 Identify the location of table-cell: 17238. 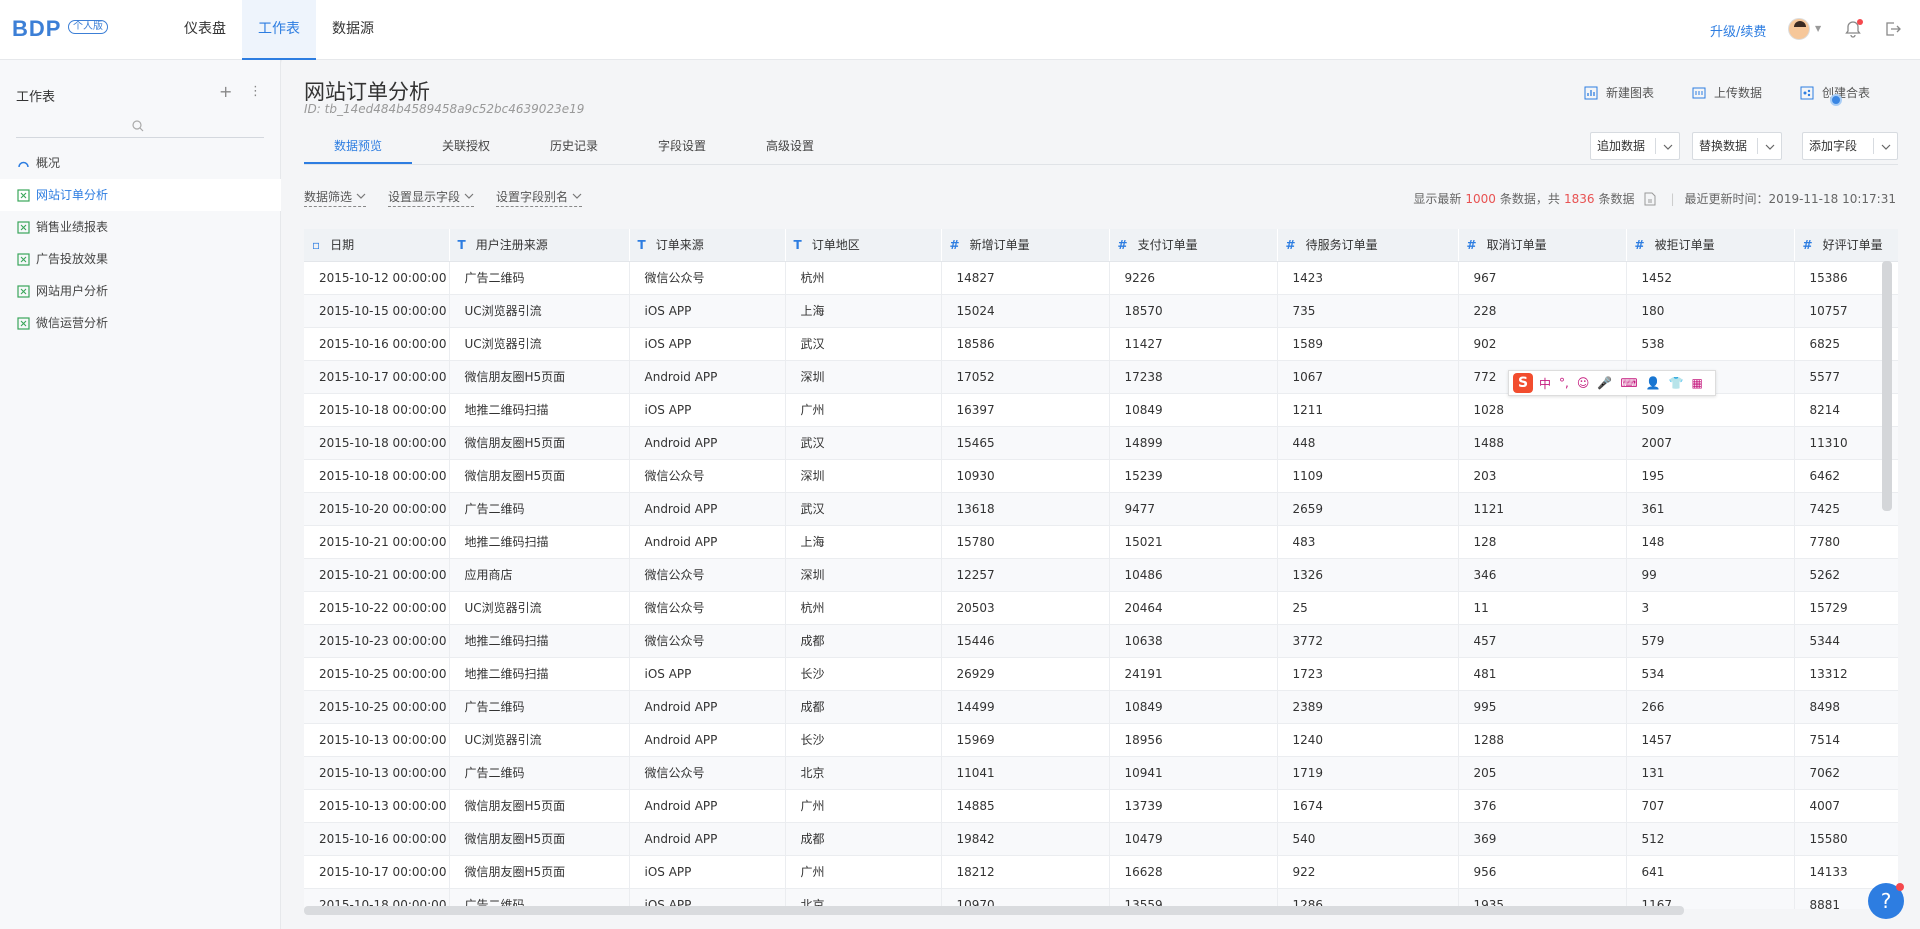
(1193, 377).